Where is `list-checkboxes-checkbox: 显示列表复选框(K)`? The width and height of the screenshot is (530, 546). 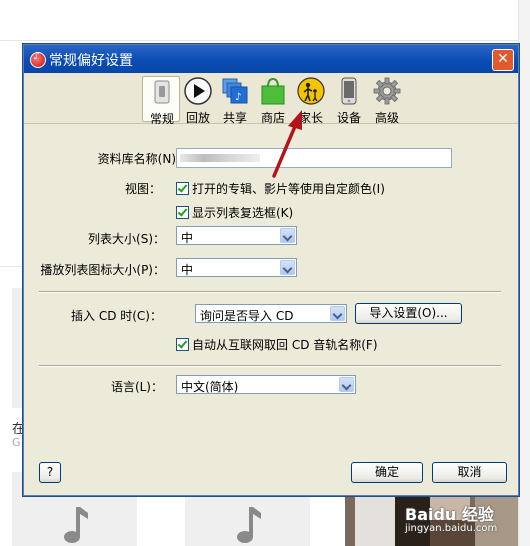 list-checkboxes-checkbox: 显示列表复选框(K) is located at coordinates (234, 212).